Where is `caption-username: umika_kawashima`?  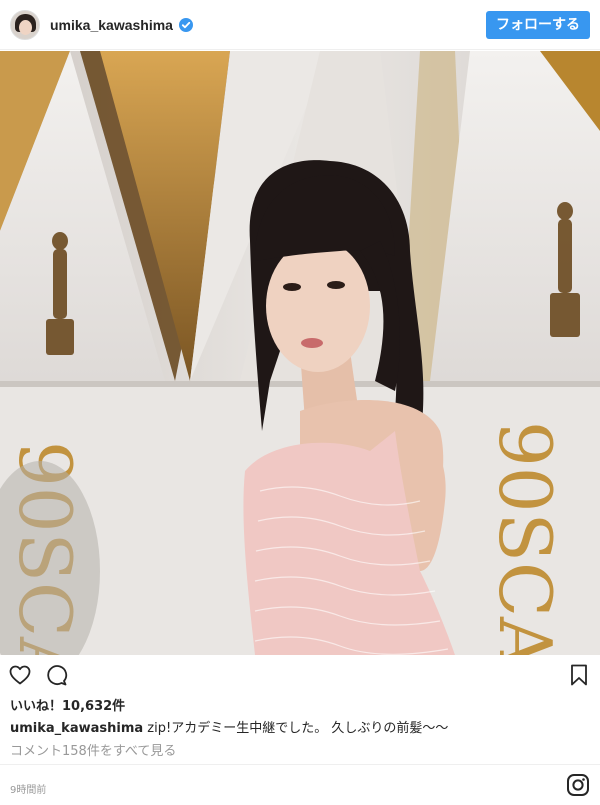 caption-username: umika_kawashima is located at coordinates (76, 728).